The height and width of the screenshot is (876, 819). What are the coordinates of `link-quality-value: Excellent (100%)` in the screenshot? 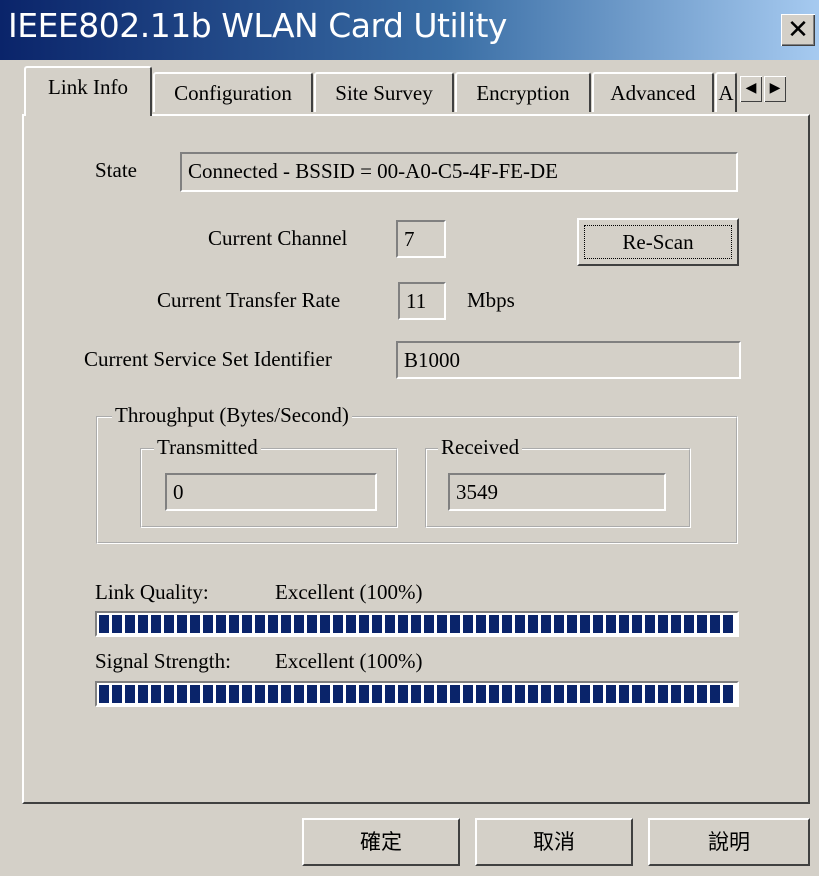 It's located at (349, 592).